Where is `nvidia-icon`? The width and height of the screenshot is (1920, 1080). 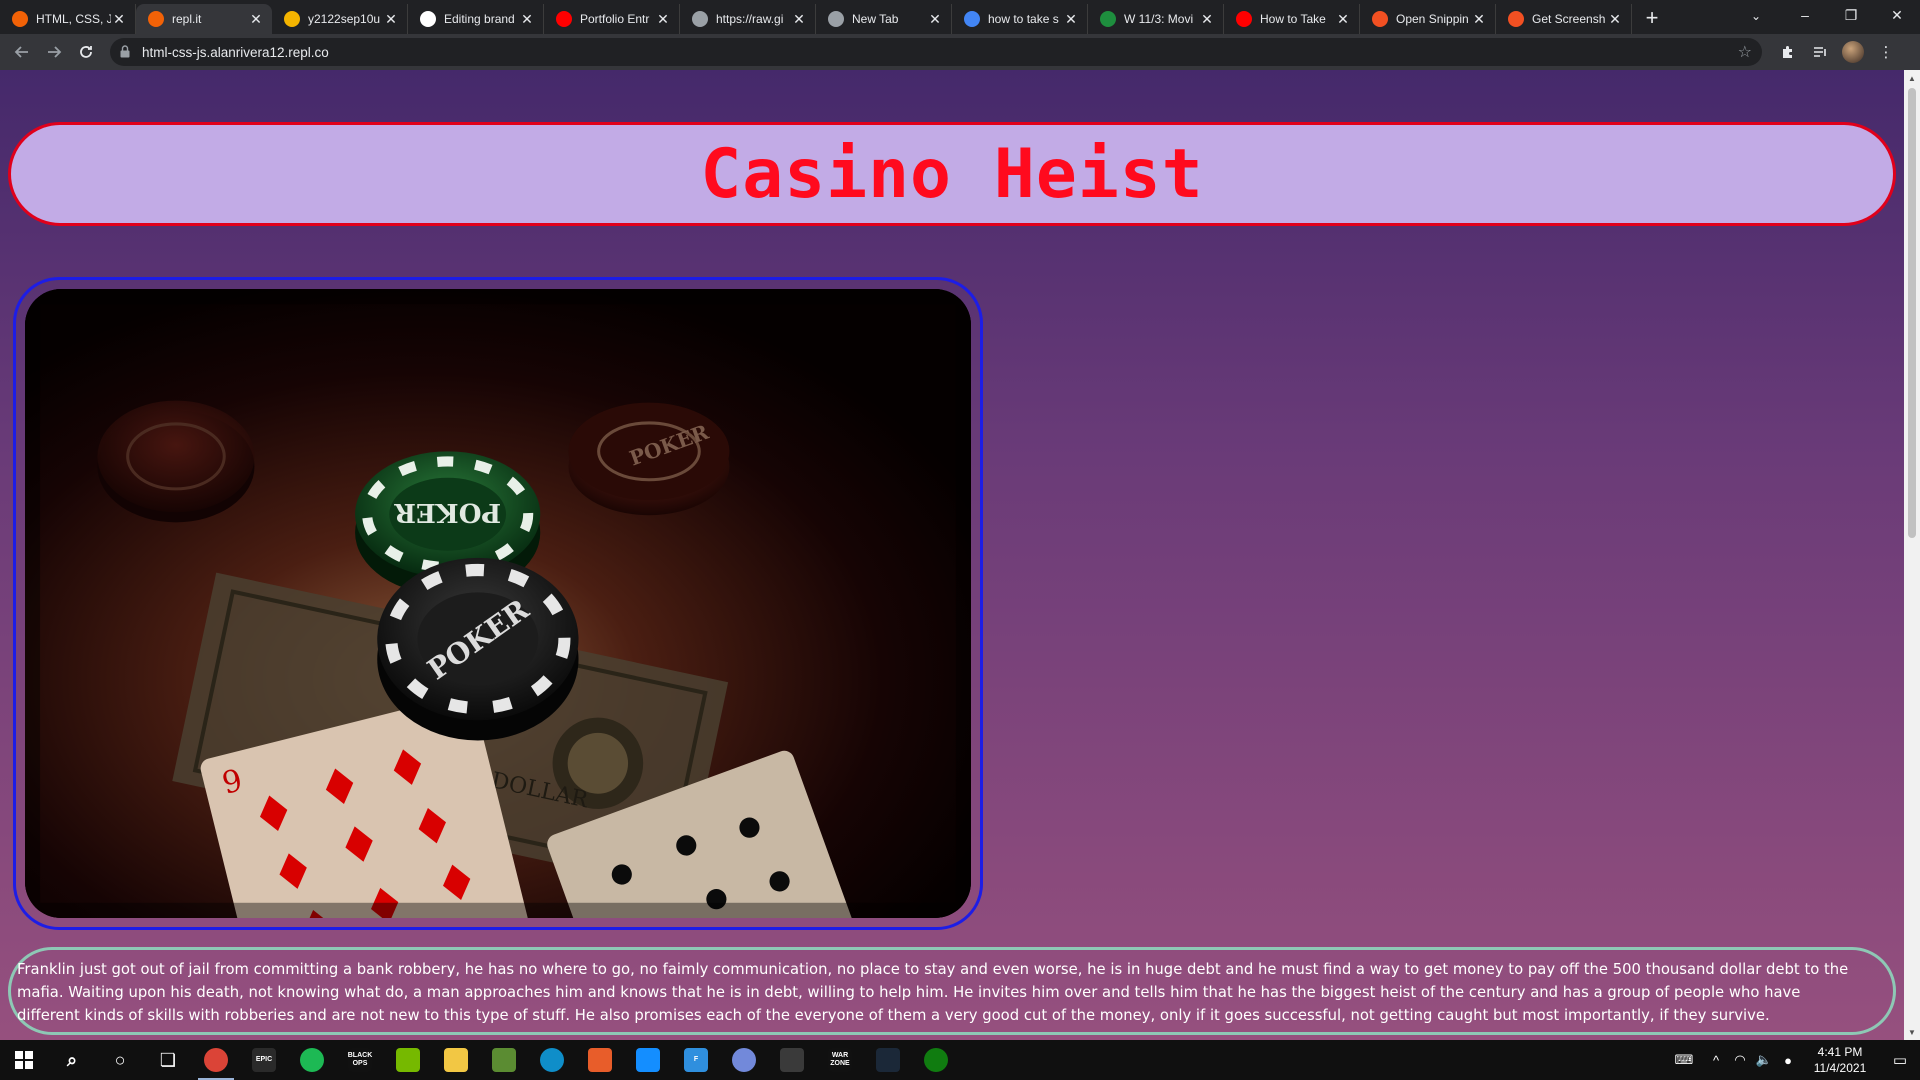
nvidia-icon is located at coordinates (408, 1060).